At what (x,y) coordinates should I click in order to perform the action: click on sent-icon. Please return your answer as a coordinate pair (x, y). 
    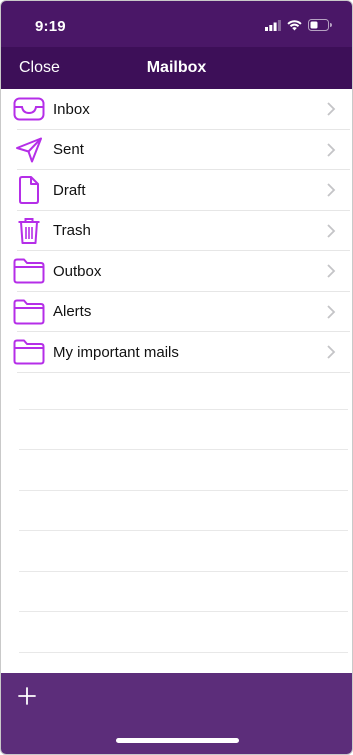
    Looking at the image, I should click on (29, 150).